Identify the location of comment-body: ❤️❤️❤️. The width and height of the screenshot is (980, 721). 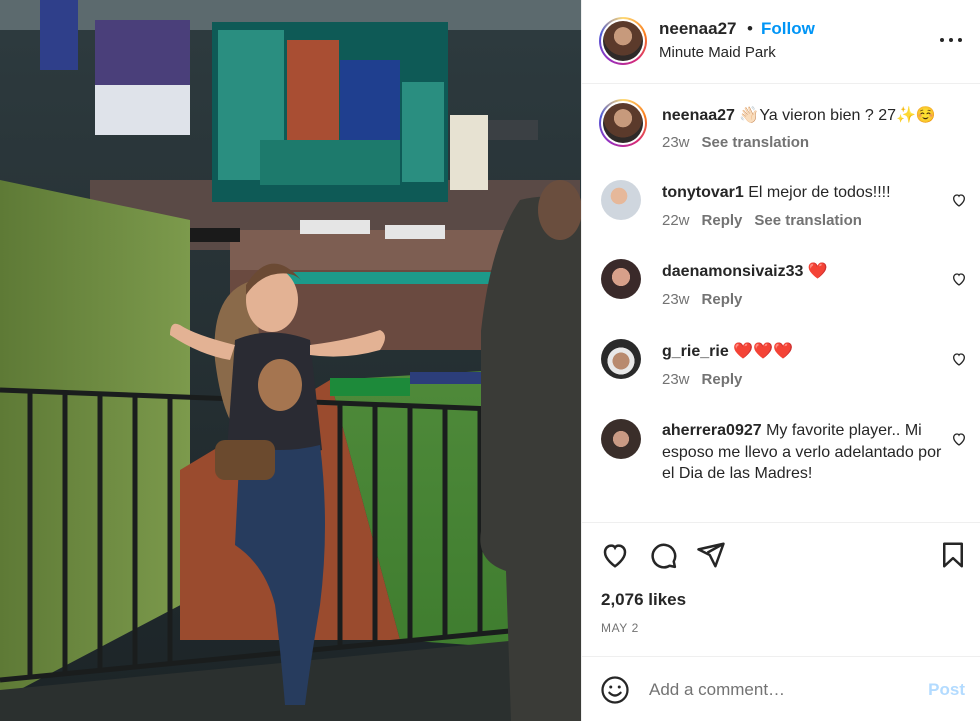
(763, 351).